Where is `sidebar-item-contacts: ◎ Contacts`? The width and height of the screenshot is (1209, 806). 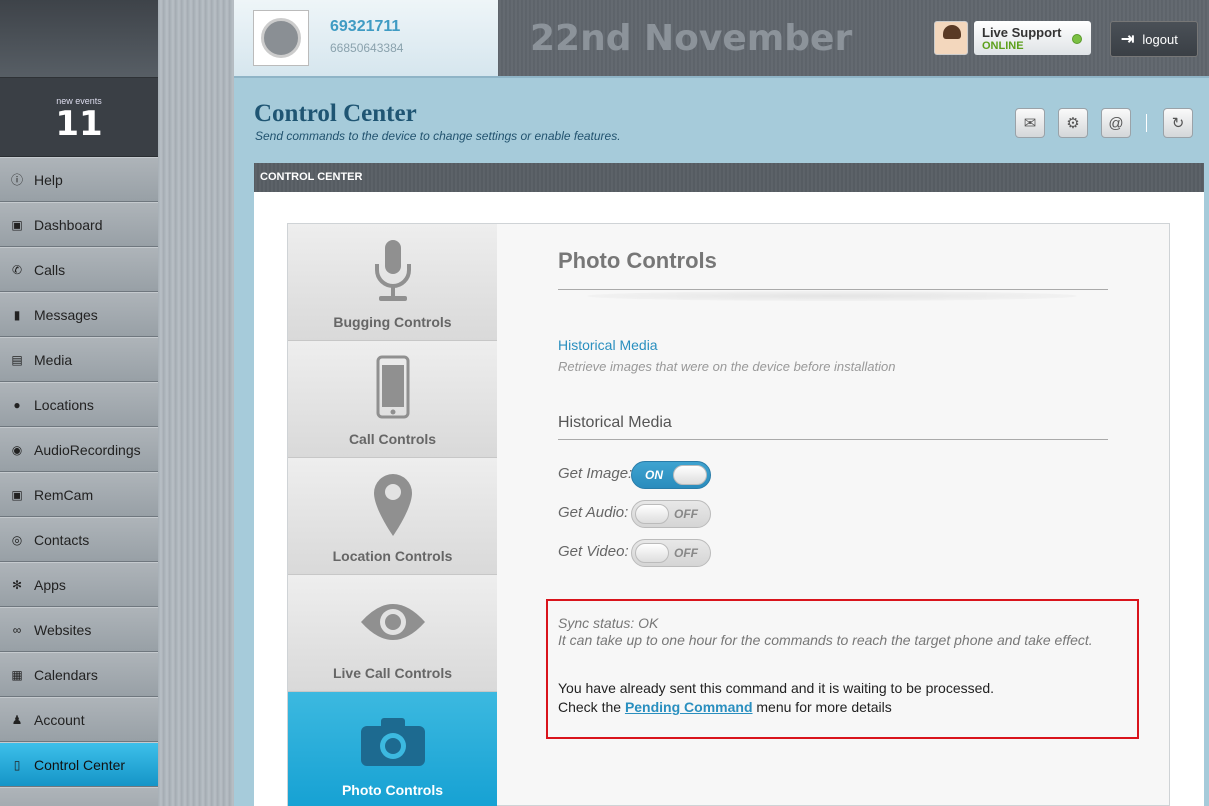
sidebar-item-contacts: ◎ Contacts is located at coordinates (79, 539).